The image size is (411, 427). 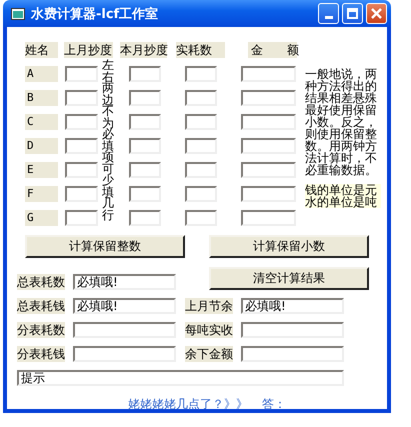 What do you see at coordinates (41, 170) in the screenshot?
I see `row-label: E` at bounding box center [41, 170].